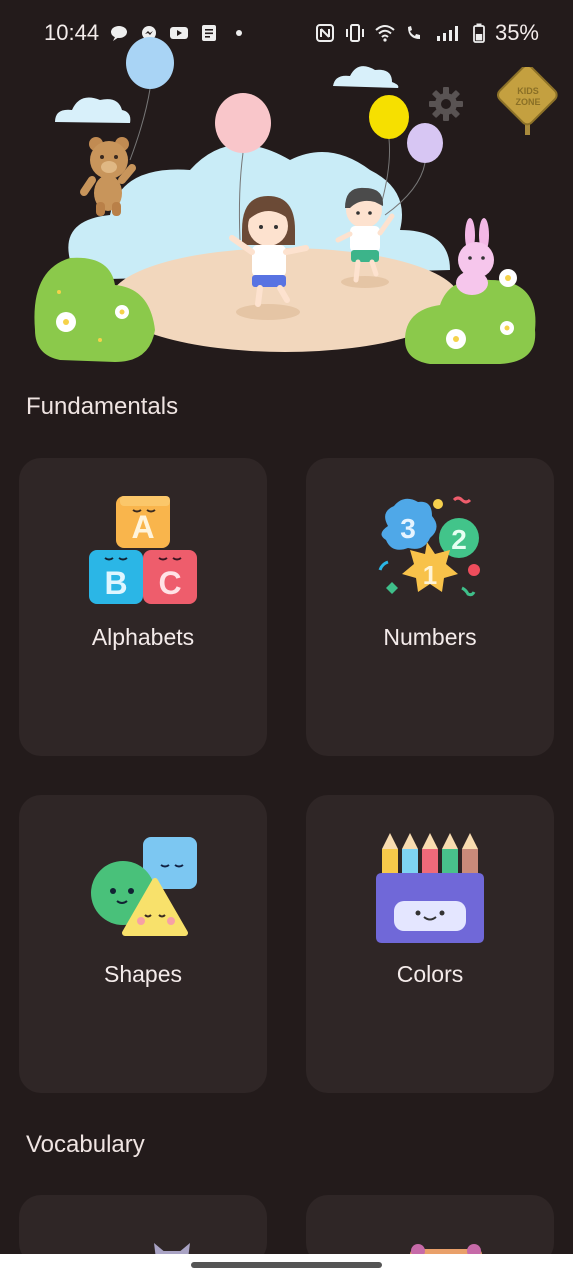 Image resolution: width=573 pixels, height=1280 pixels. Describe the element at coordinates (430, 607) in the screenshot. I see `card-numbers: 3 2 1 Numbers` at that location.